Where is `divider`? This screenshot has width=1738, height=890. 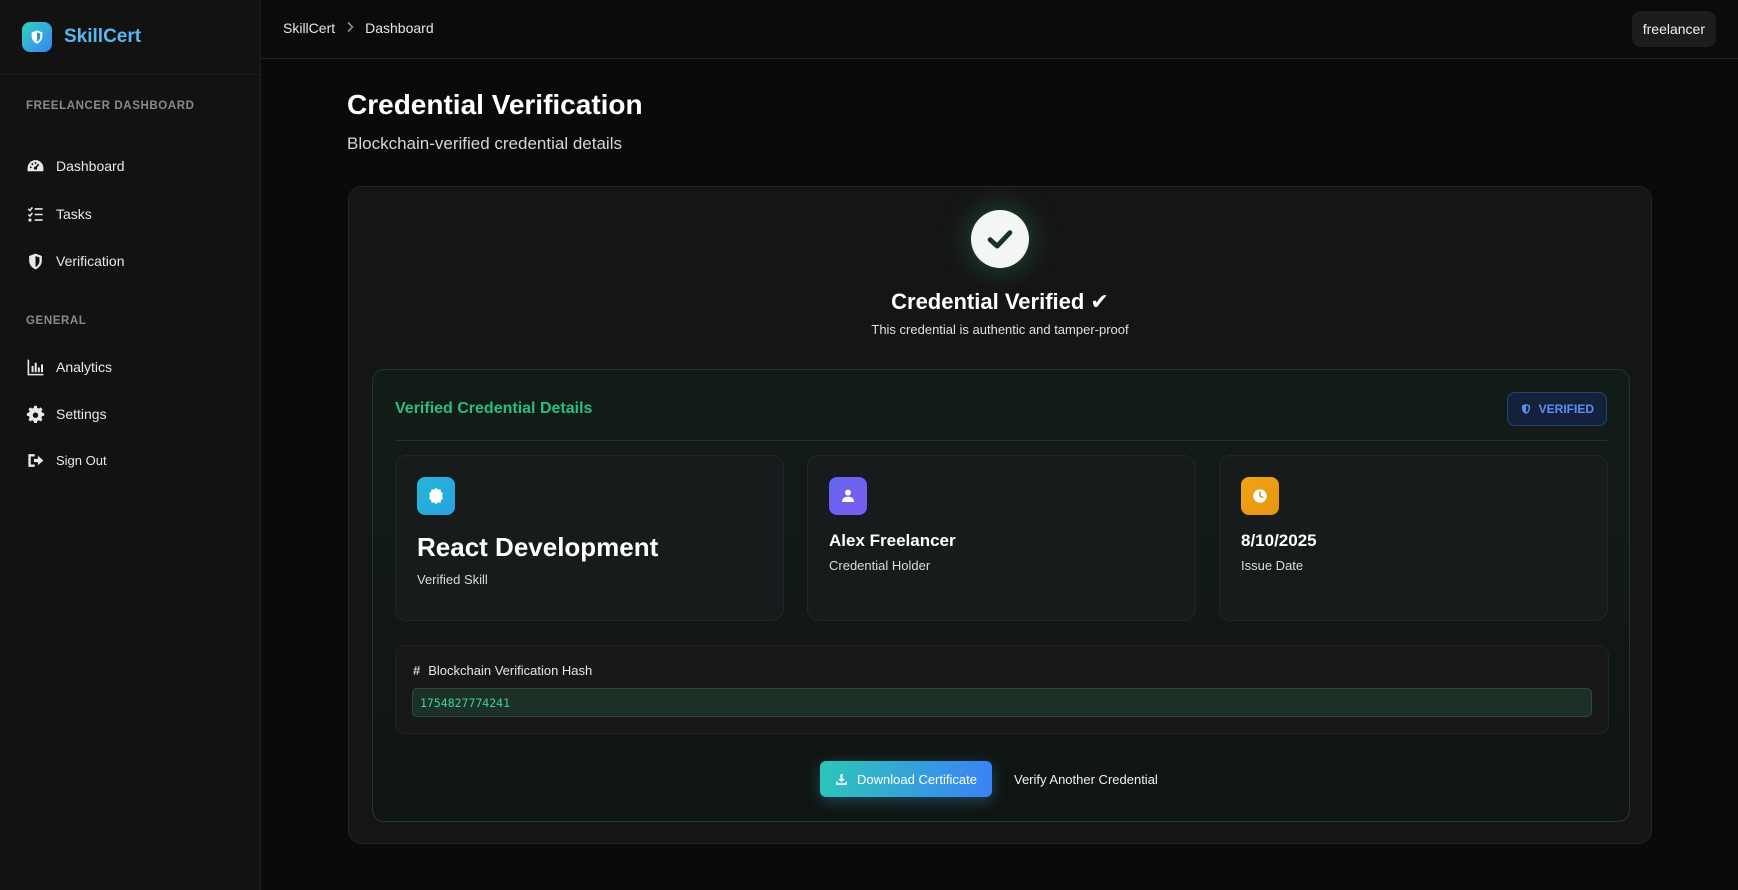
divider is located at coordinates (1001, 440).